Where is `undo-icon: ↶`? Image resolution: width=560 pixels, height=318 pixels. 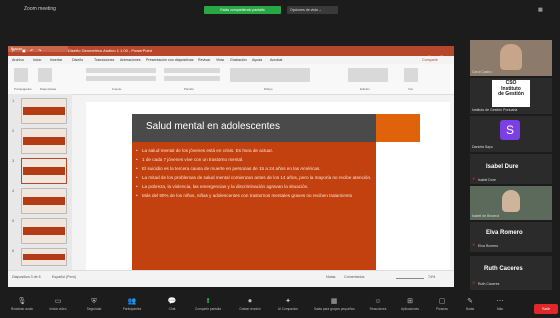 undo-icon: ↶ is located at coordinates (31, 51).